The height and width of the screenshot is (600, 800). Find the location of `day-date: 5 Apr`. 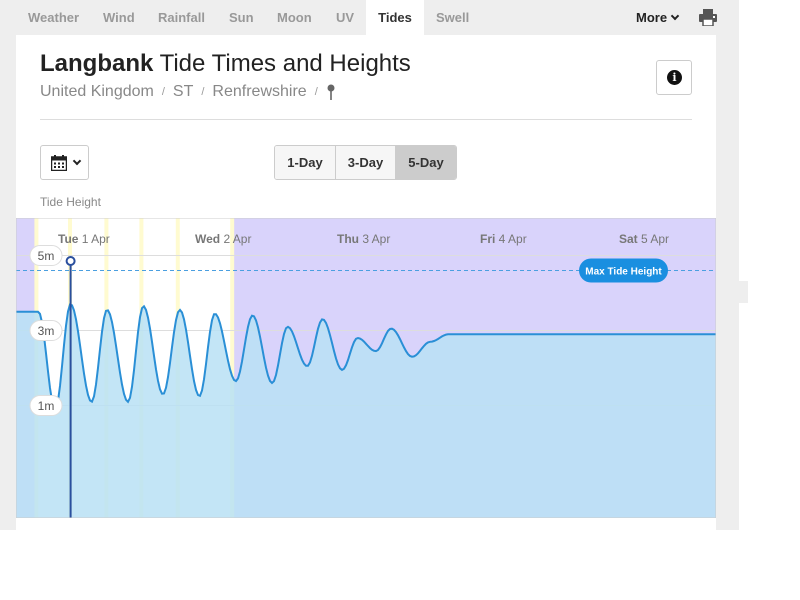

day-date: 5 Apr is located at coordinates (655, 239).